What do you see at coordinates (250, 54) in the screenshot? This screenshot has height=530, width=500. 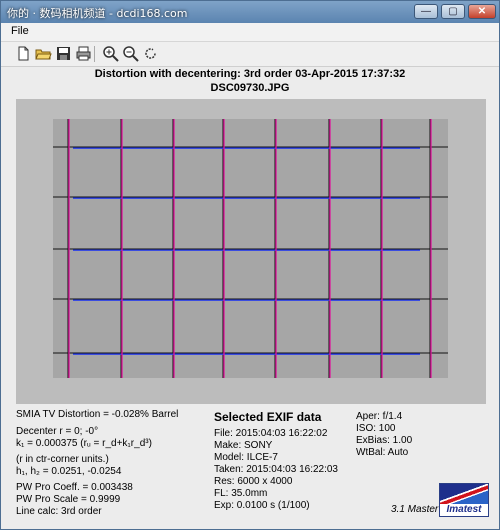 I see `toolbar` at bounding box center [250, 54].